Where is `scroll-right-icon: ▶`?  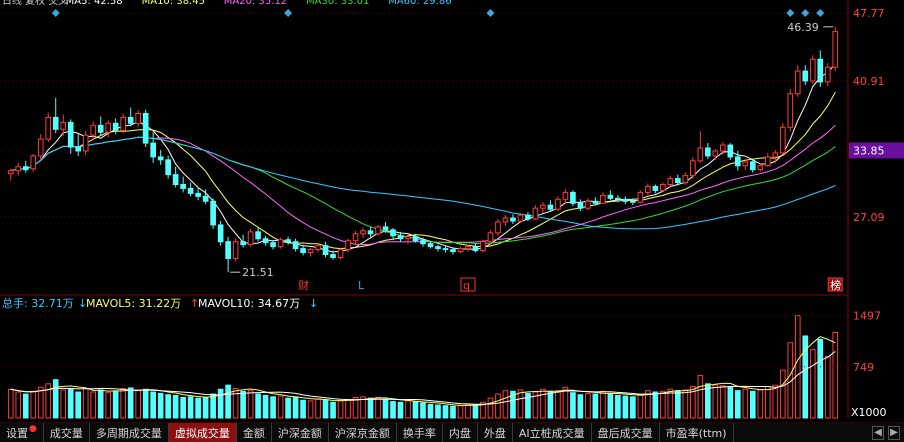
scroll-right-icon: ▶ is located at coordinates (894, 432).